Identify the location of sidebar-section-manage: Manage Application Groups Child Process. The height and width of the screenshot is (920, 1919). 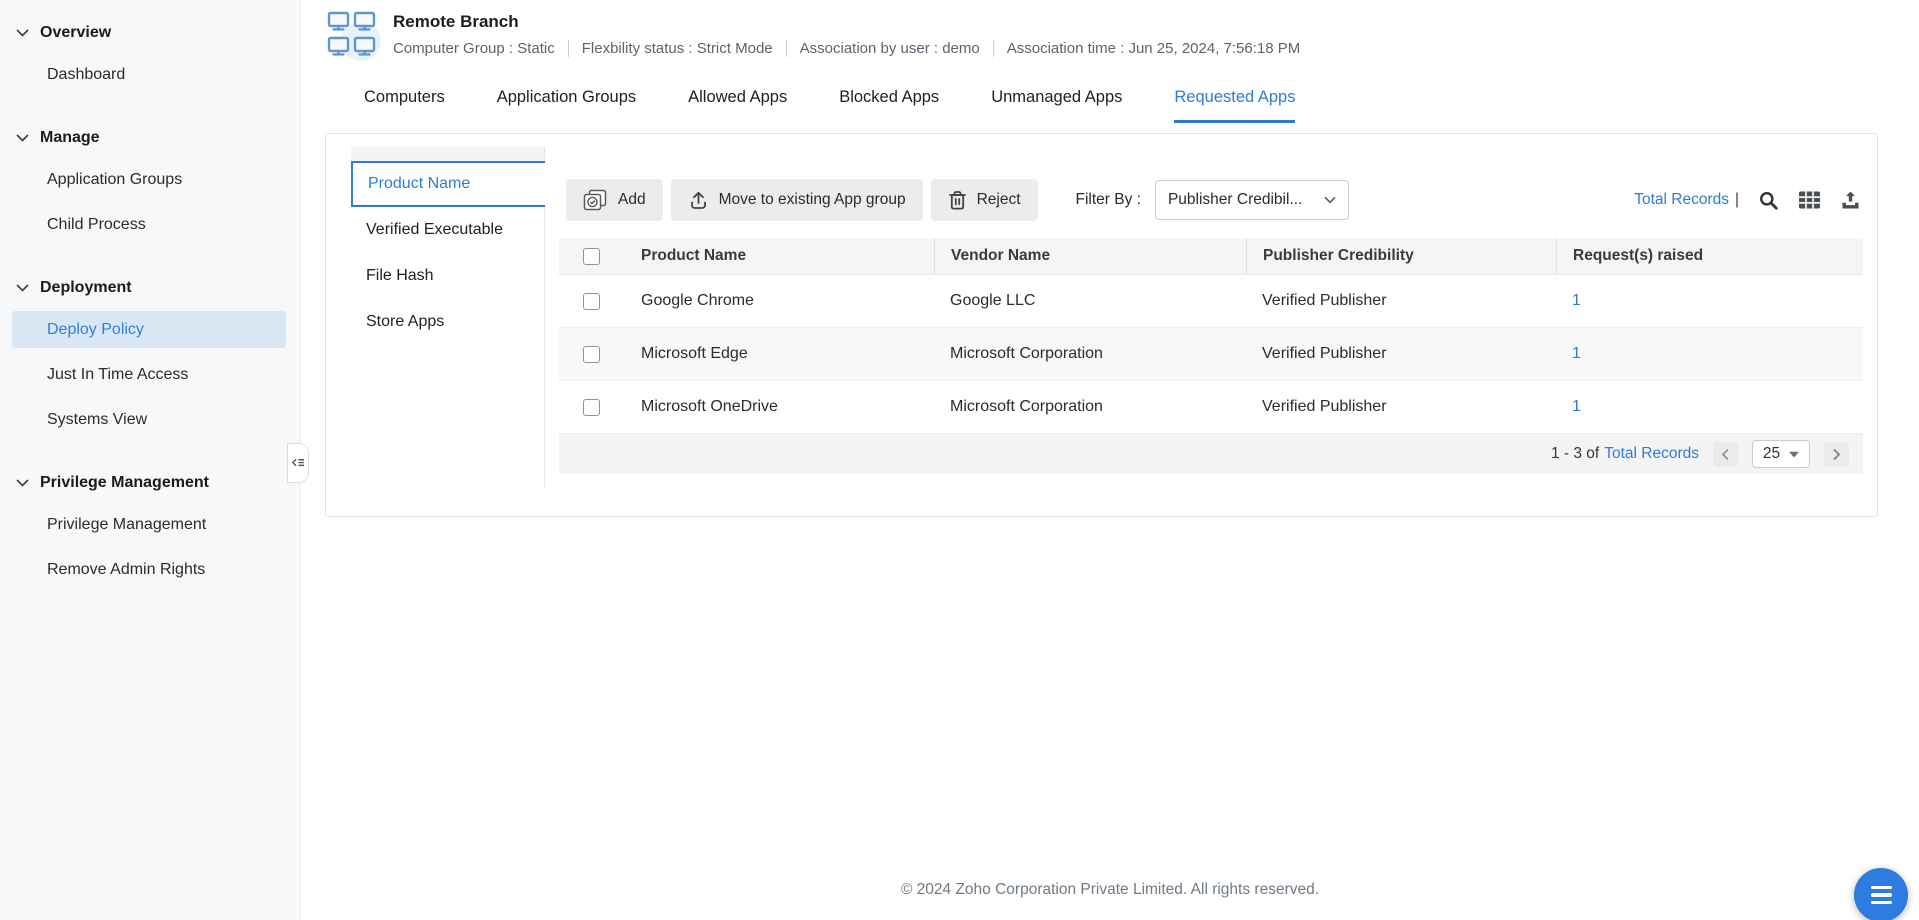
(150, 183).